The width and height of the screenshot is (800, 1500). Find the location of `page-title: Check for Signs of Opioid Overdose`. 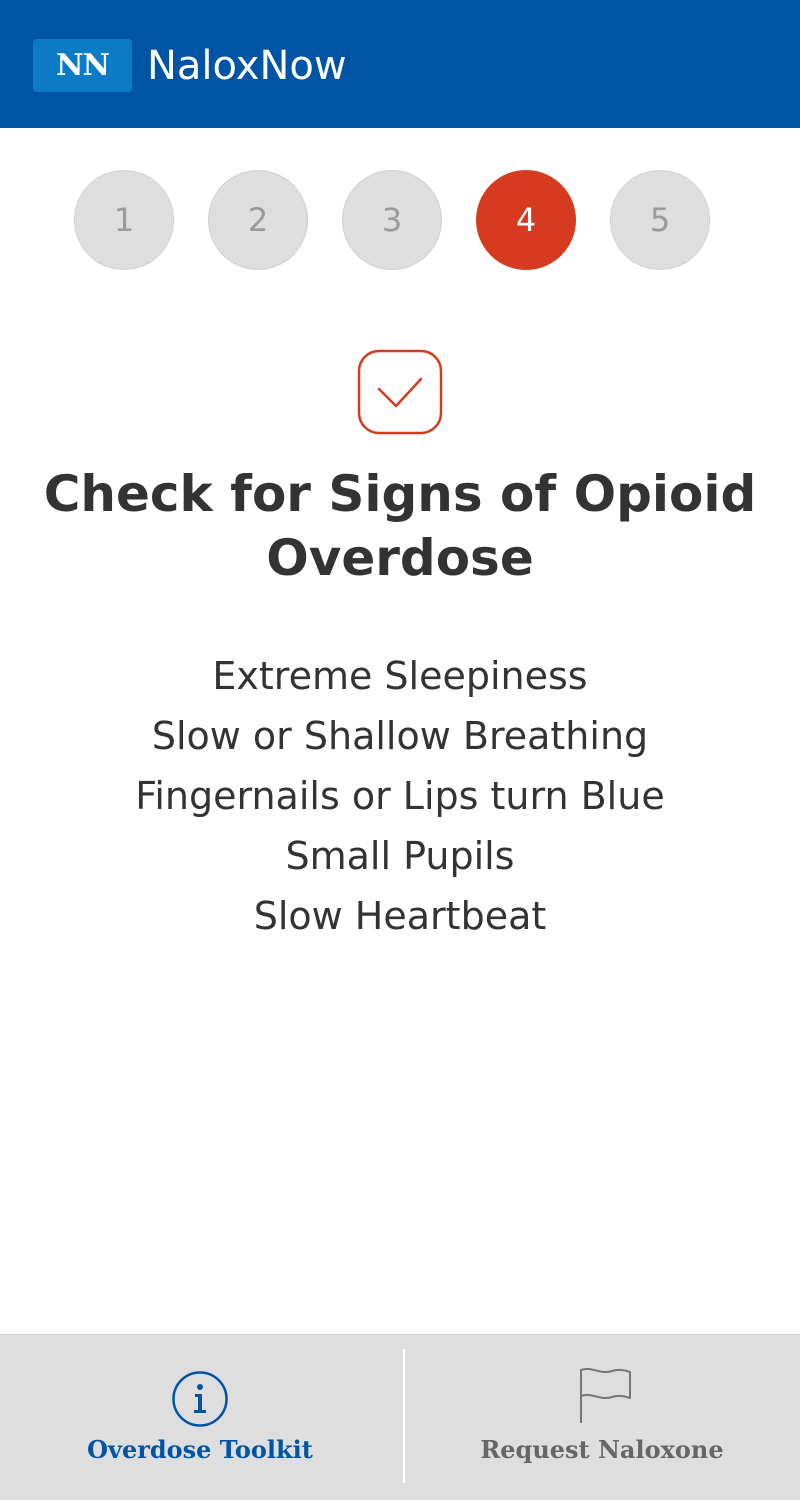

page-title: Check for Signs of Opioid Overdose is located at coordinates (400, 526).